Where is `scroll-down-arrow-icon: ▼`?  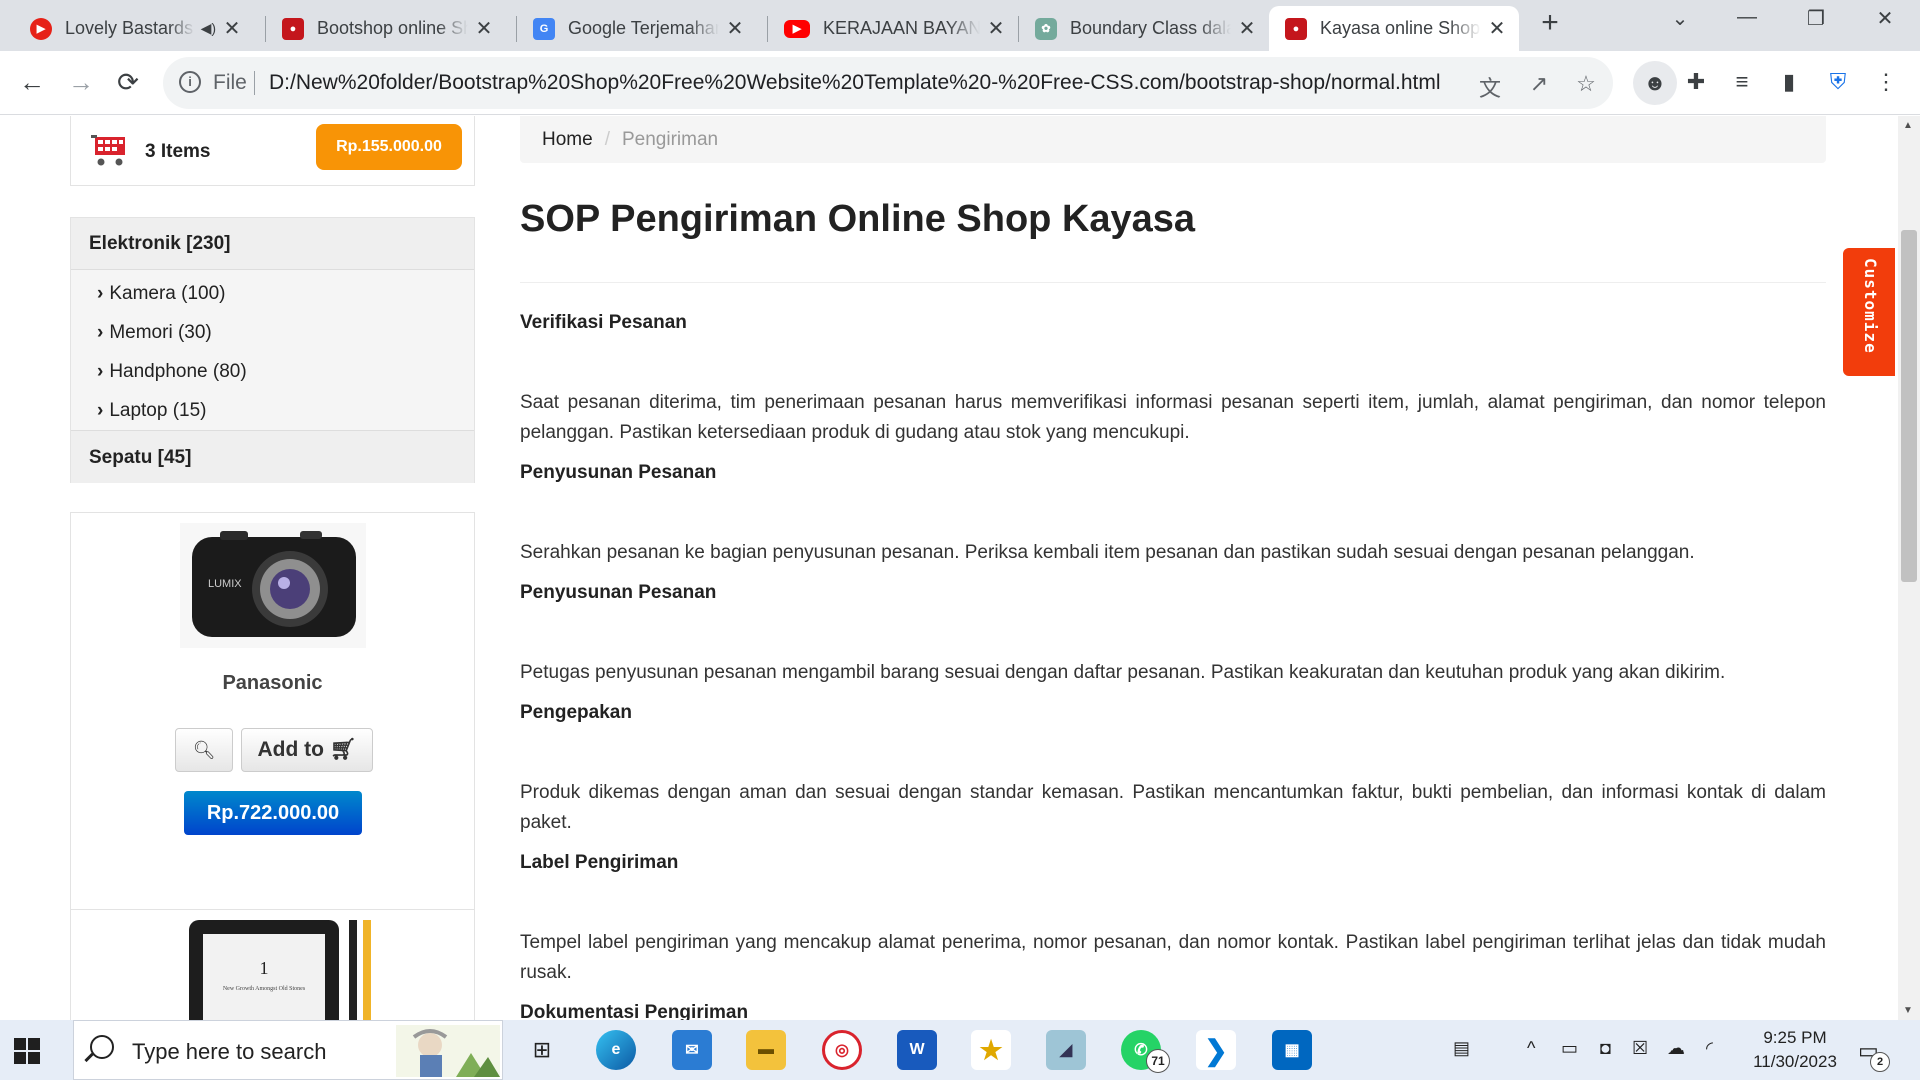 scroll-down-arrow-icon: ▼ is located at coordinates (1908, 1010).